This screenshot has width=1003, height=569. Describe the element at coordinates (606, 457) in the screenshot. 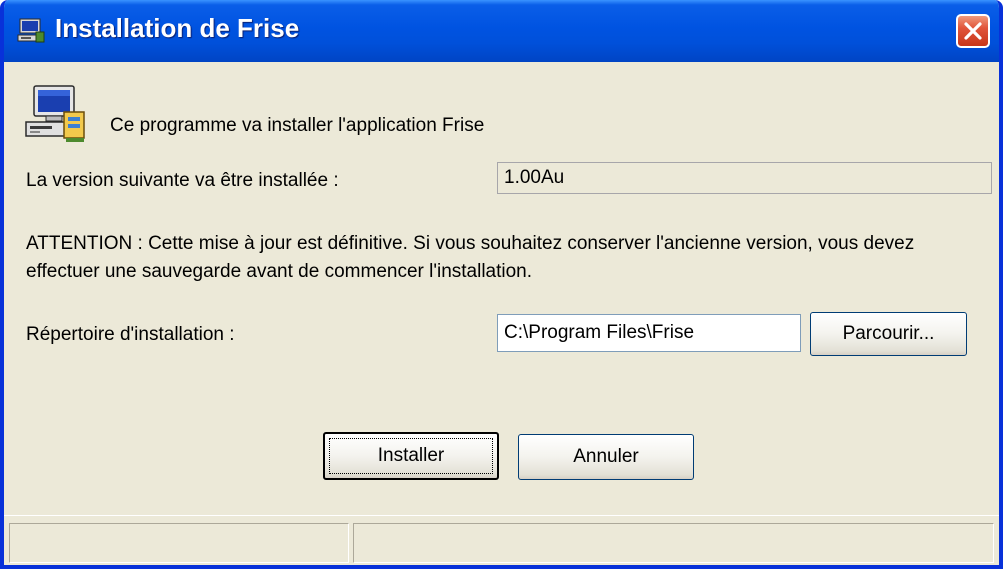

I see `cancel-button: Annuler` at that location.